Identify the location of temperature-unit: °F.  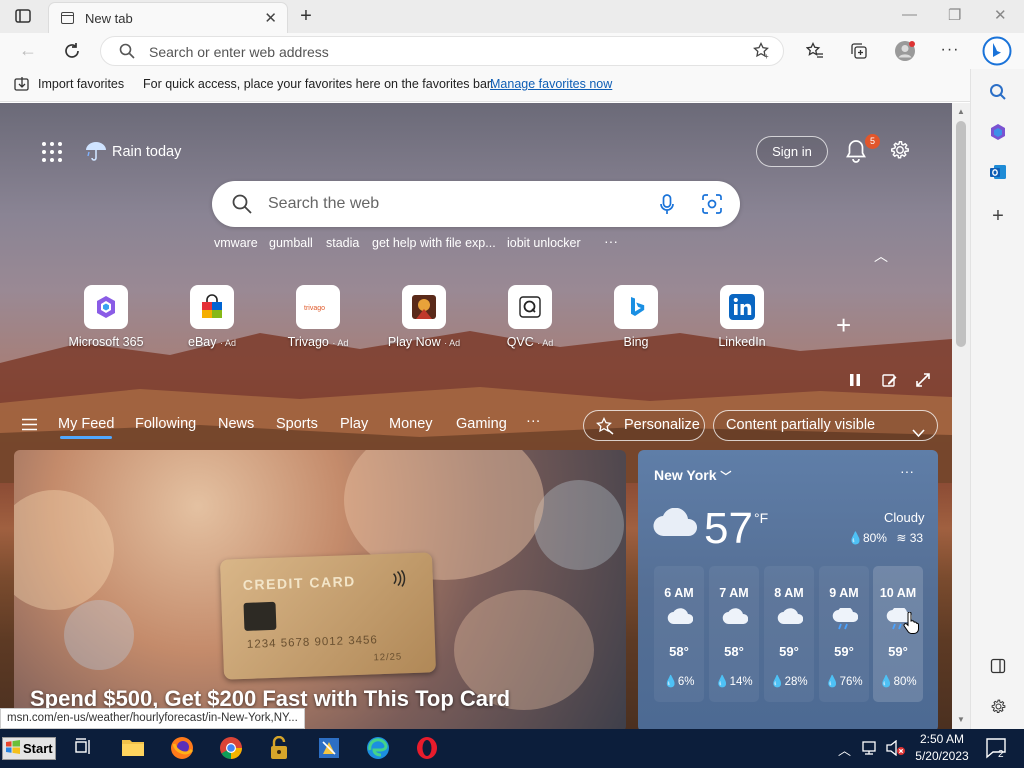
(761, 518).